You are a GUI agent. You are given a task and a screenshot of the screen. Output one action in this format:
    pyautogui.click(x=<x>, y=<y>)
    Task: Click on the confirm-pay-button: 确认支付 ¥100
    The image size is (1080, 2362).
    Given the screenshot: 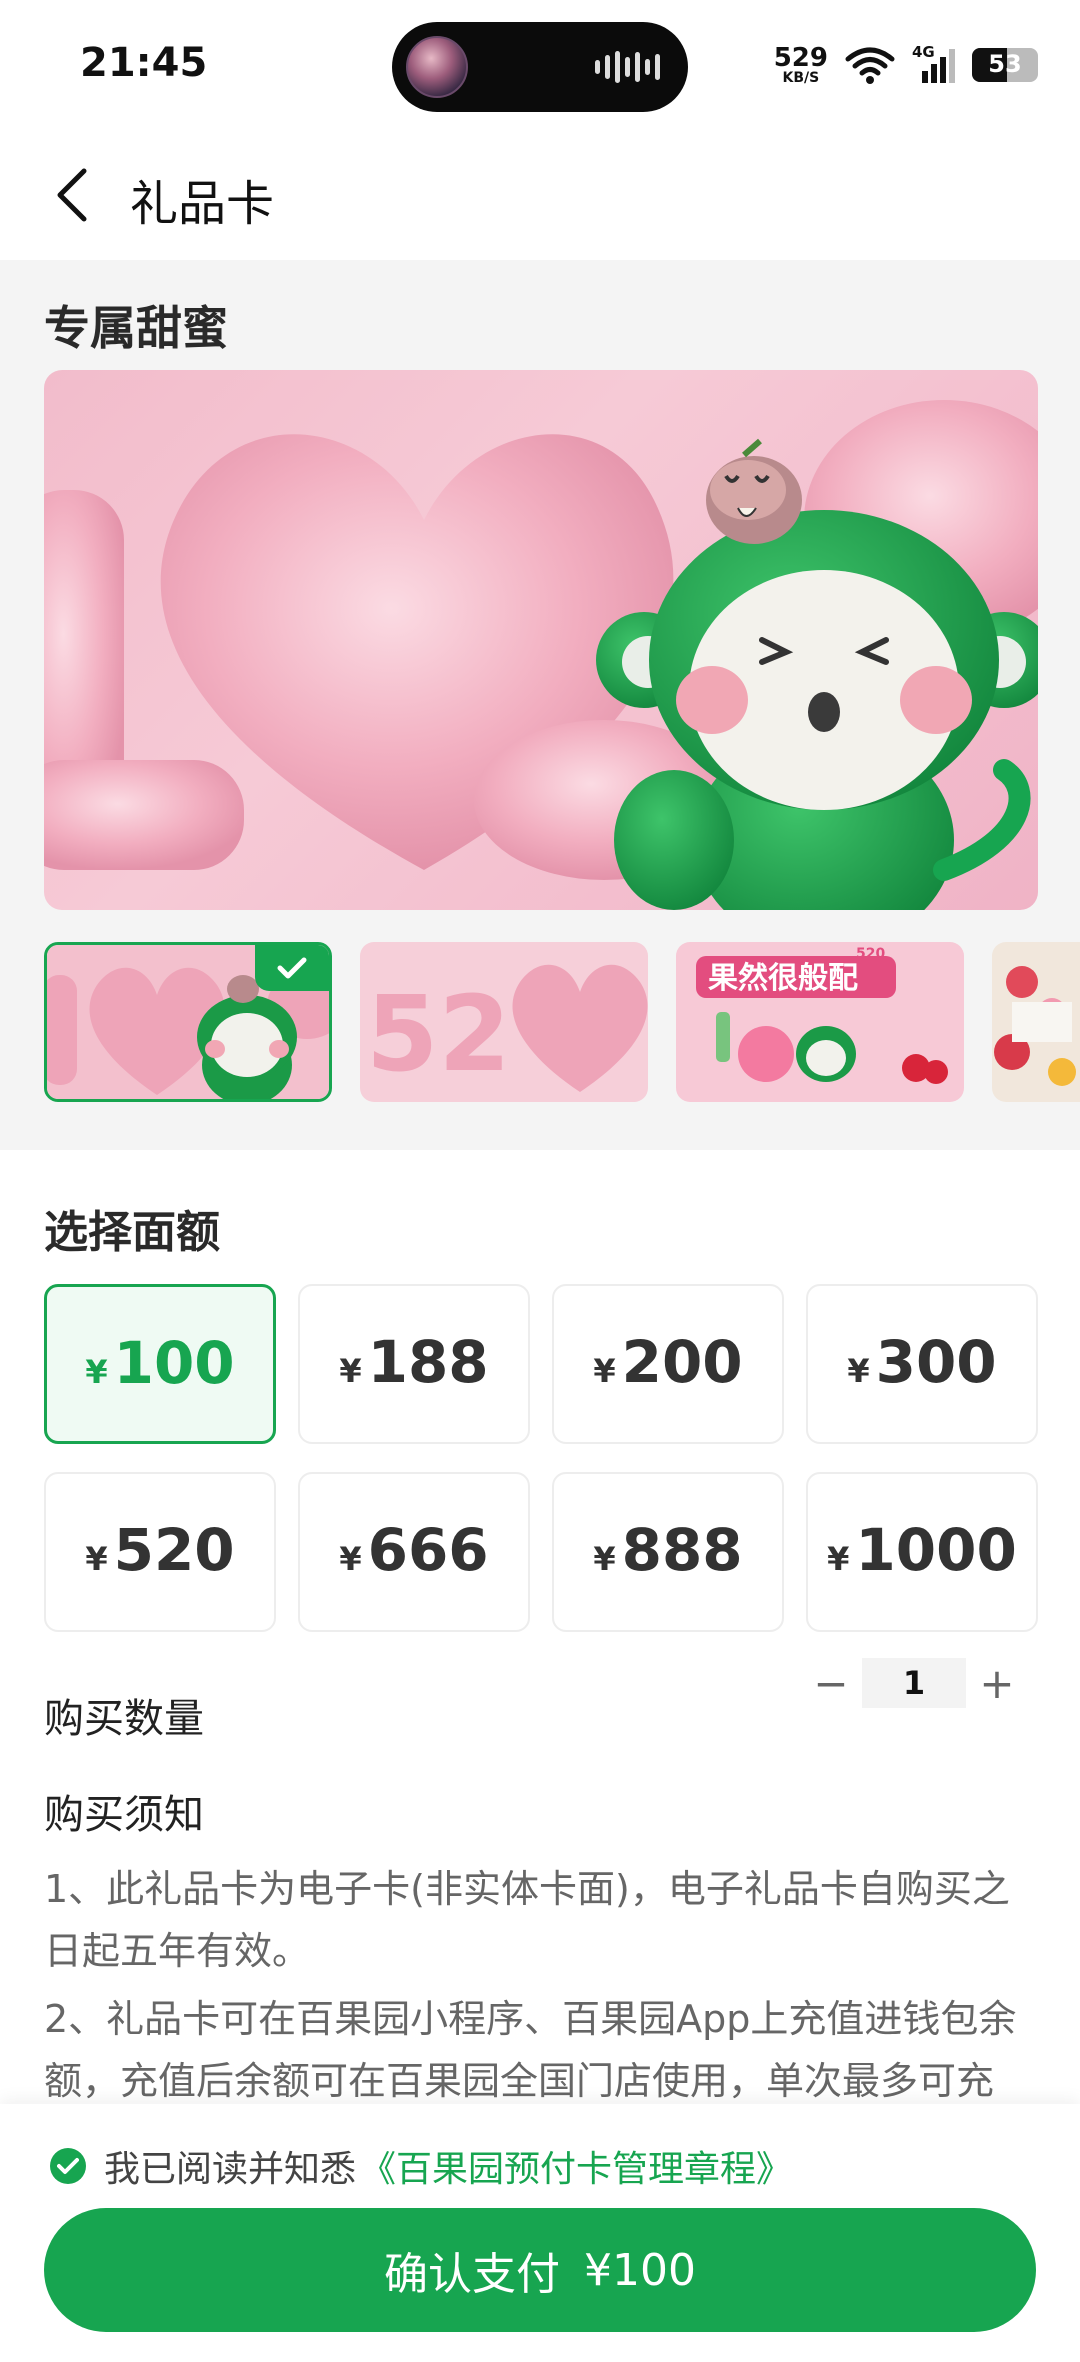 What is the action you would take?
    pyautogui.click(x=540, y=2270)
    